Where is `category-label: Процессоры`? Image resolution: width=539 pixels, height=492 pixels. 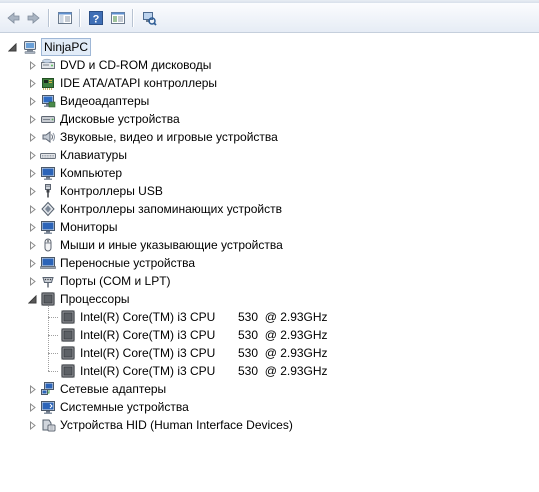 category-label: Процессоры is located at coordinates (95, 299).